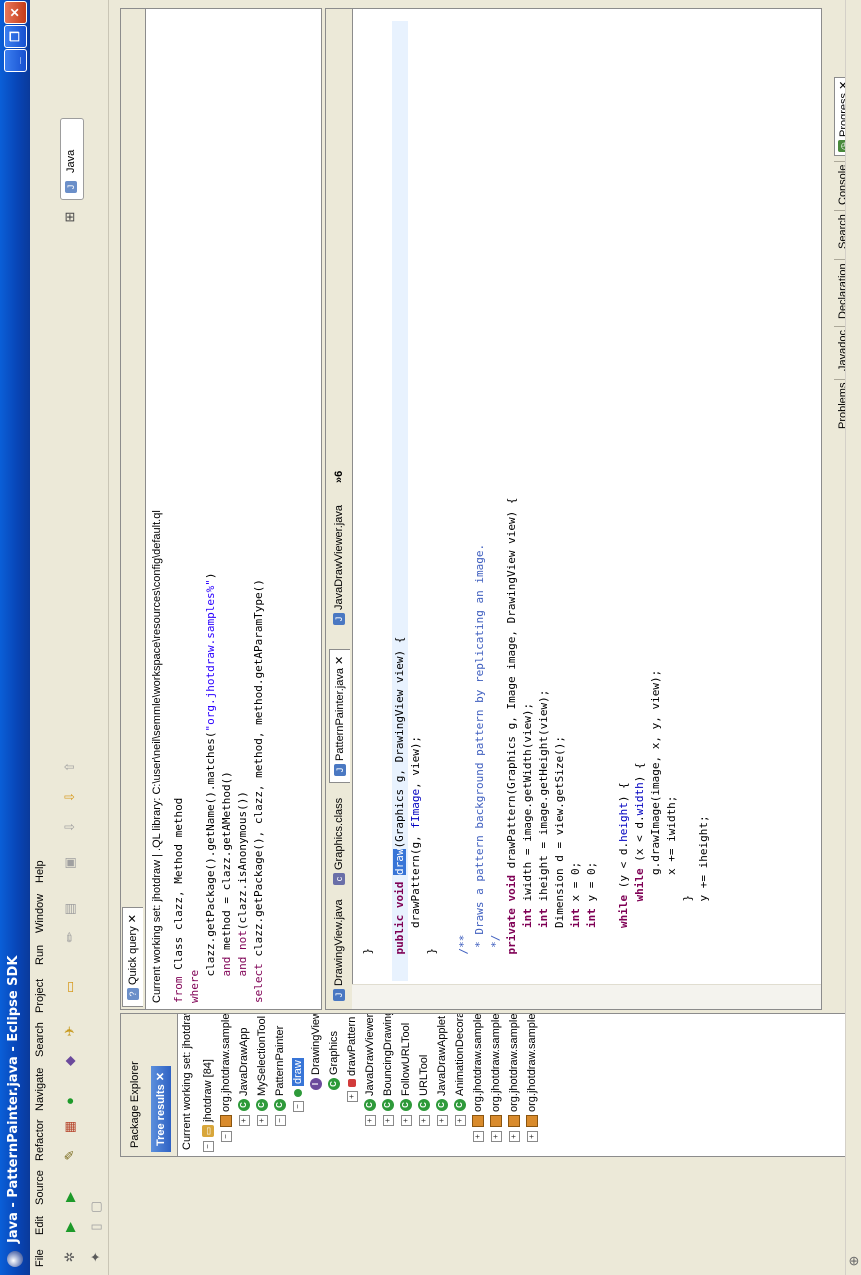 The image size is (861, 1275). I want to click on back-icon: ⇧, so click(70, 767).